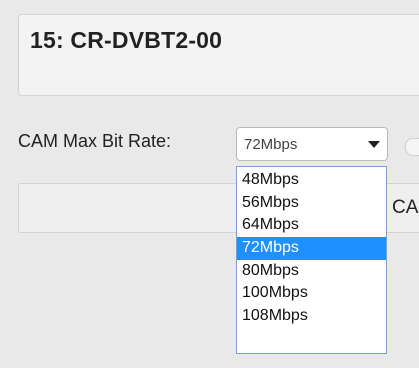  I want to click on dropdown-option: 80Mbps, so click(311, 271).